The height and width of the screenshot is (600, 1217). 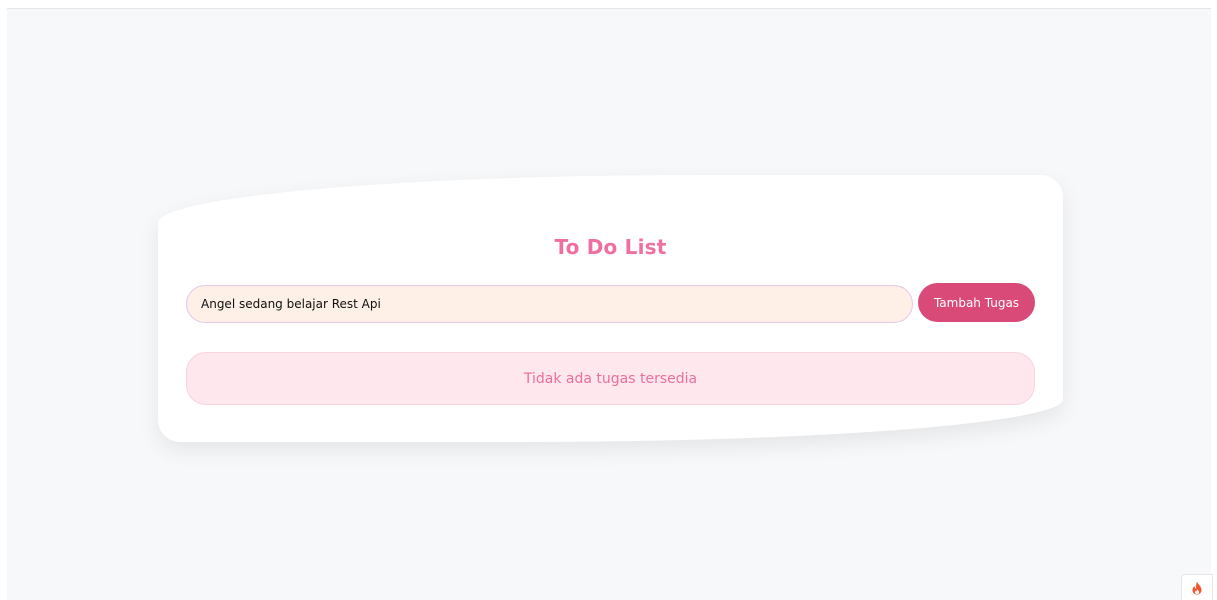 I want to click on debug-toolbar-toggle, so click(x=1197, y=587).